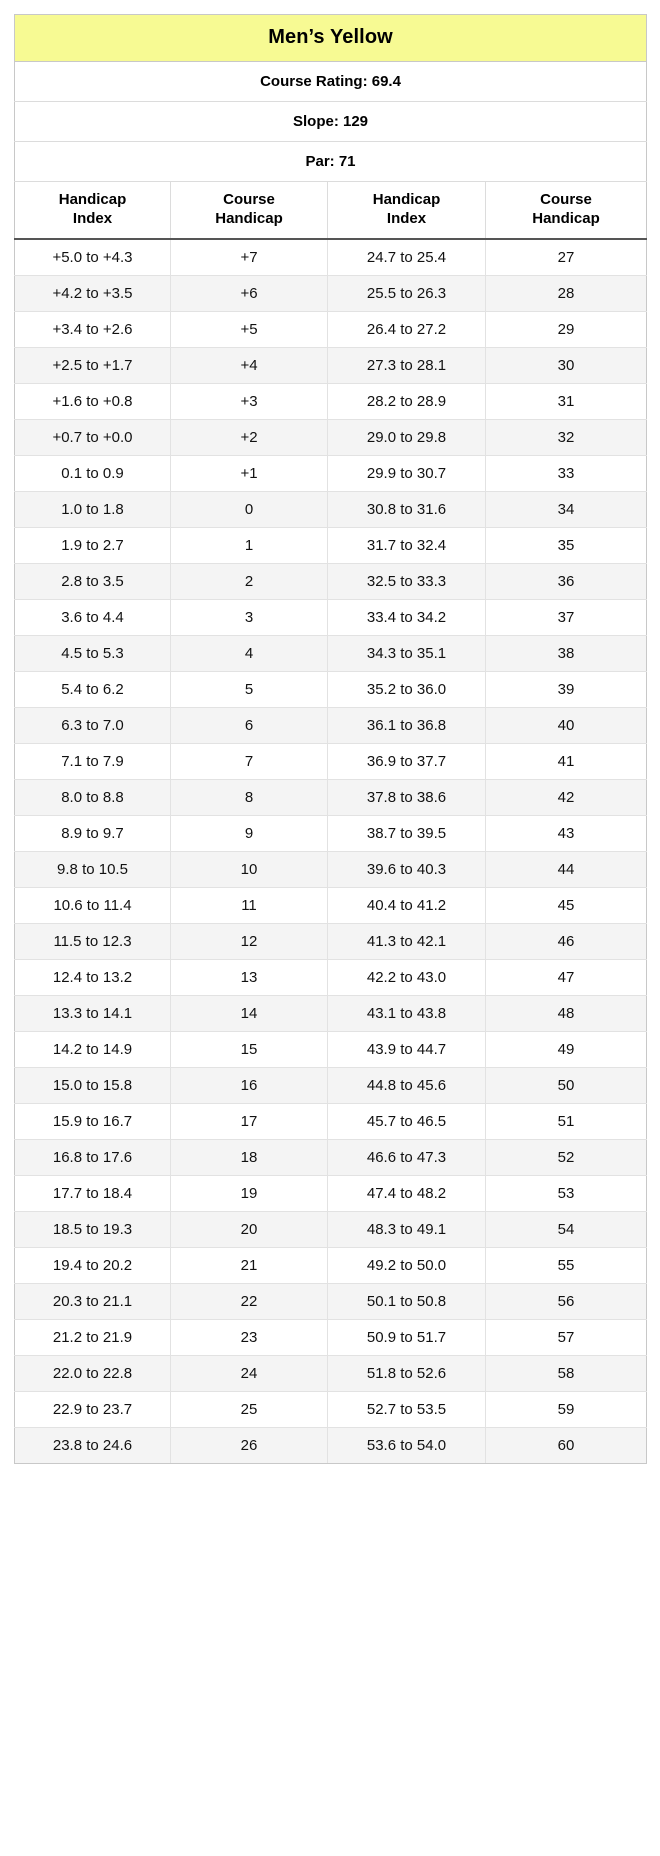 The image size is (660, 1856). Describe the element at coordinates (406, 1445) in the screenshot. I see `handicap-index-right: 53.6 to 54.0` at that location.